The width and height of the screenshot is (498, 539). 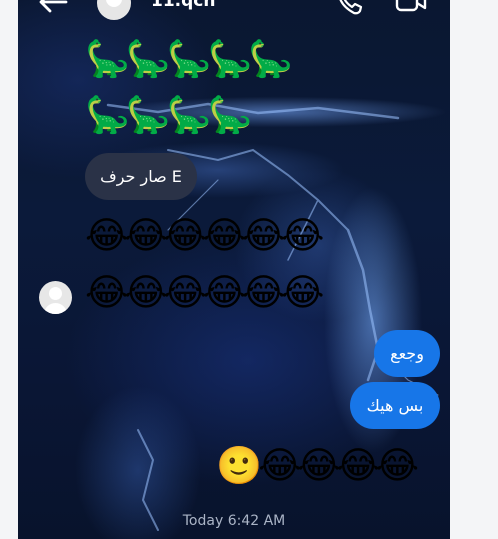 I want to click on outgoing-message-bubble: بس هيك, so click(x=395, y=405).